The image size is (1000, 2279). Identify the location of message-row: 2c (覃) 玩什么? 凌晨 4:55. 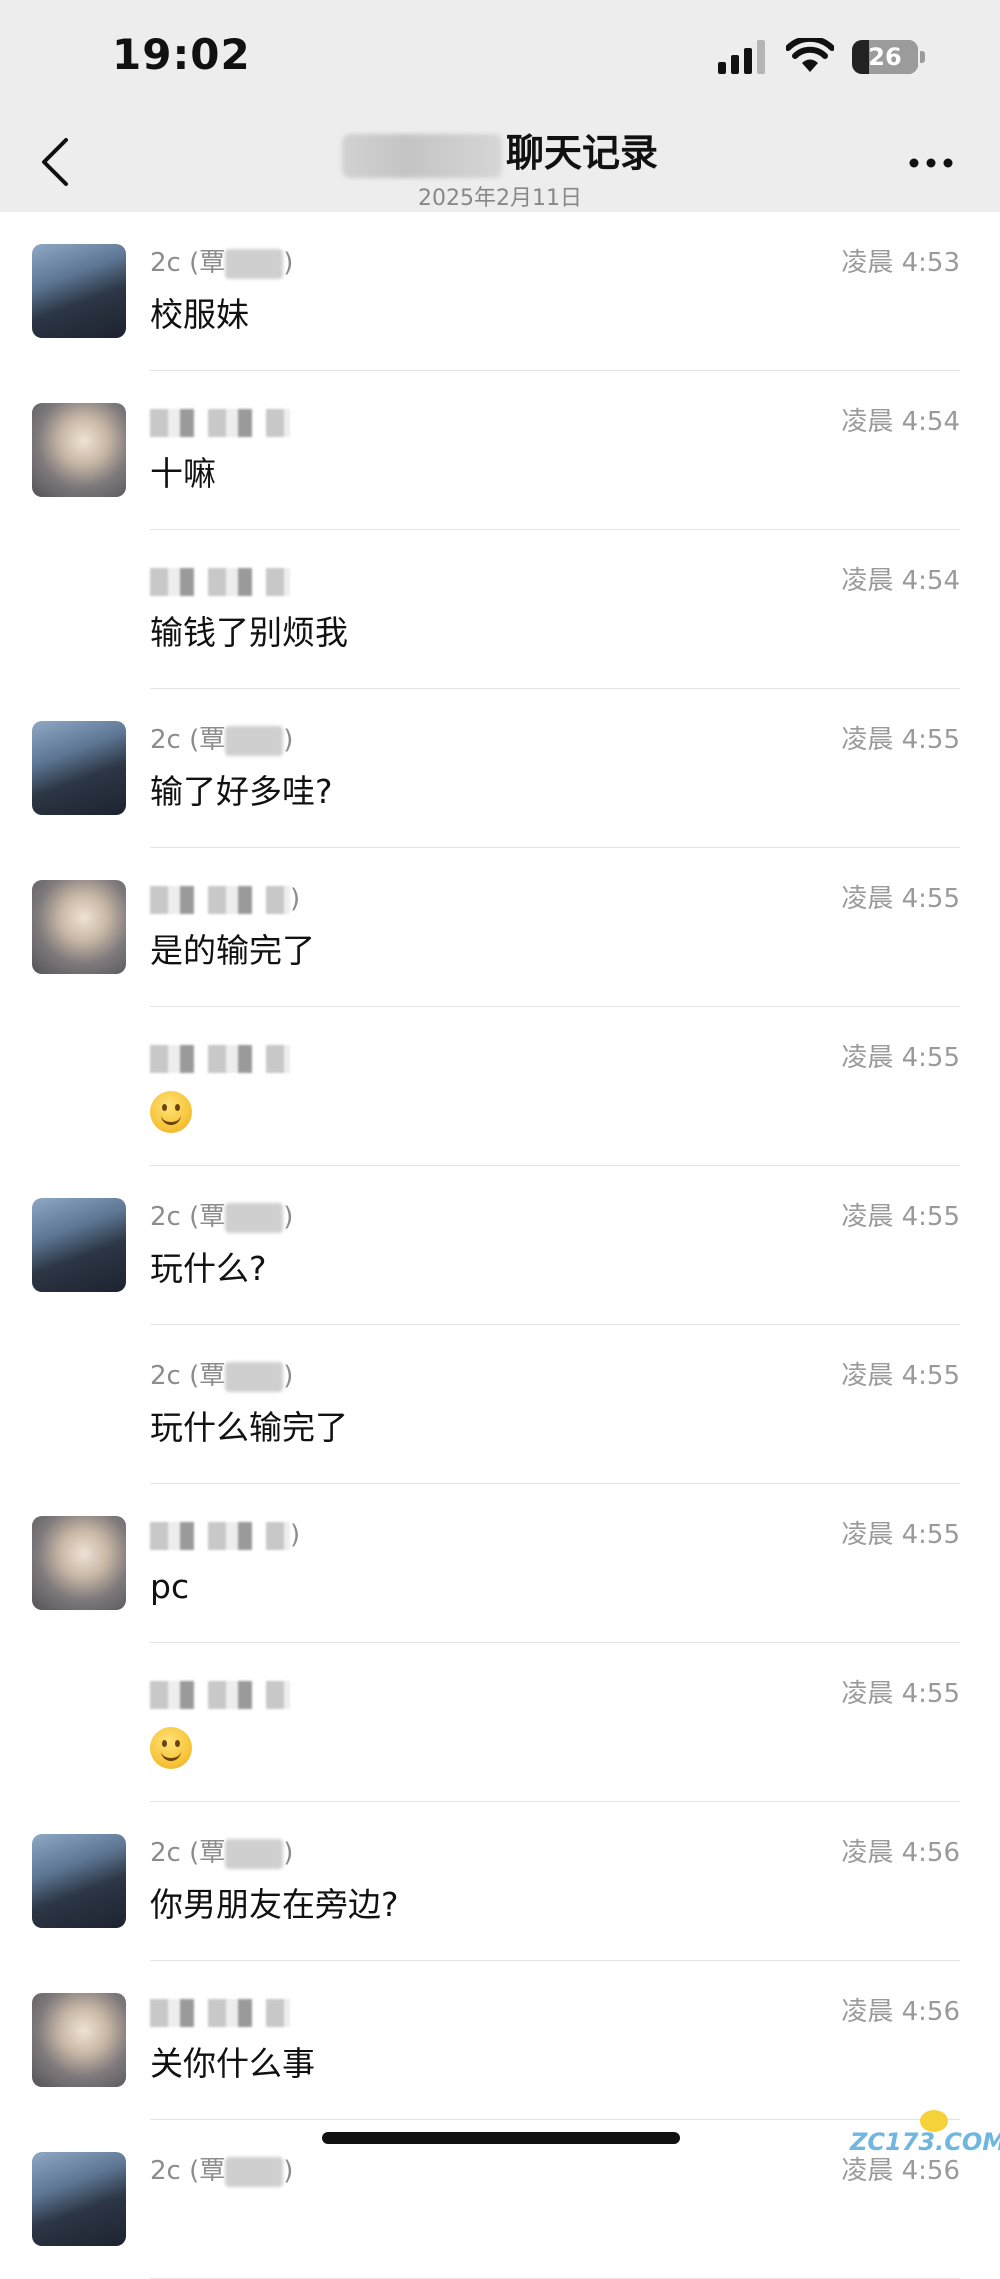
(500, 1245).